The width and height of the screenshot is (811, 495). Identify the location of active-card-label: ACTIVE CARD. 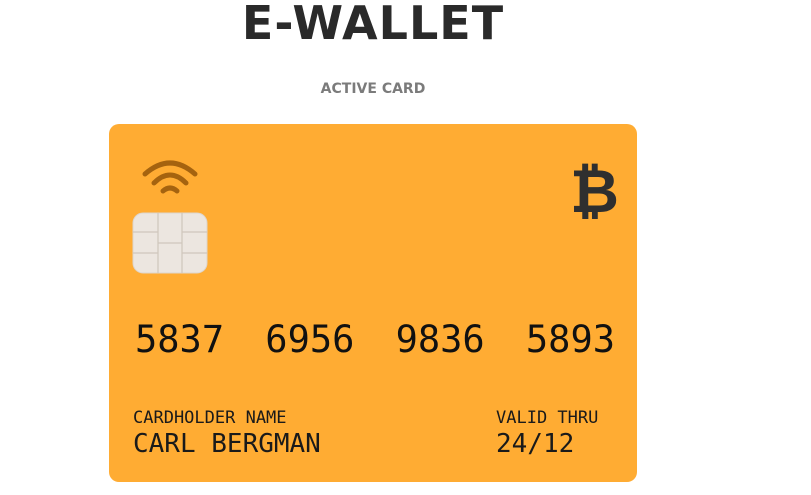
(373, 89).